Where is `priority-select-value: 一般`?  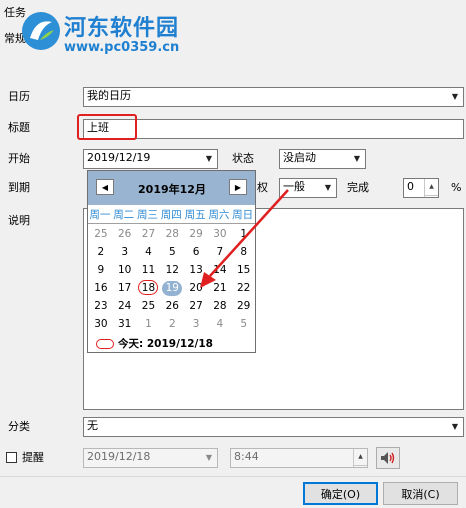
priority-select-value: 一般 is located at coordinates (294, 186).